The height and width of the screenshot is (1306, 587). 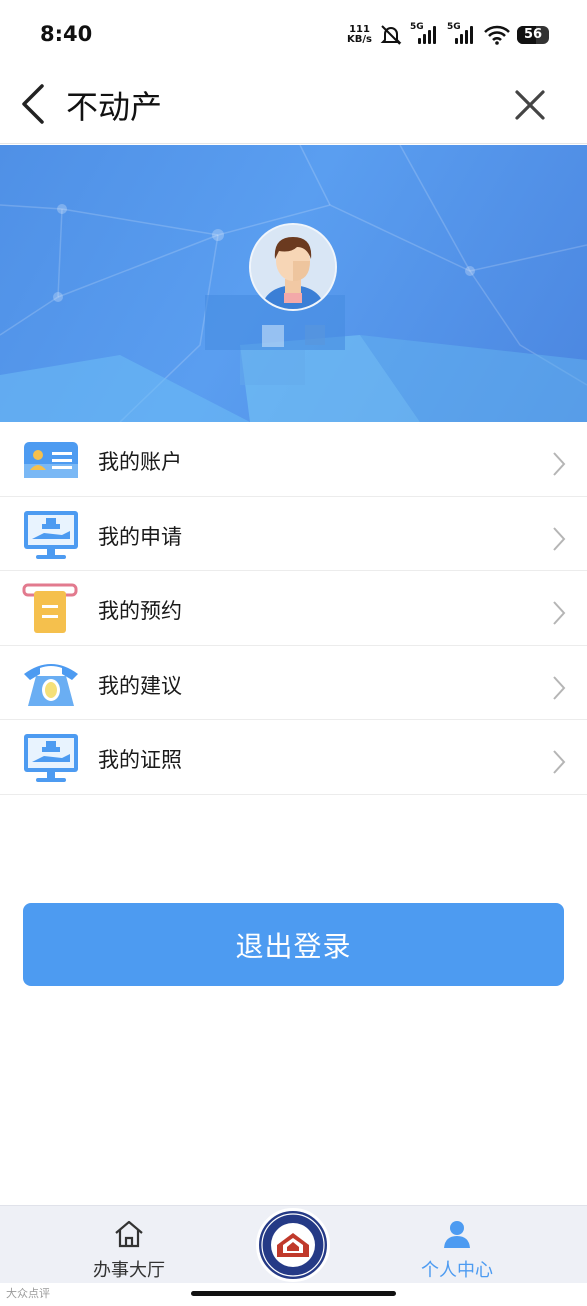 What do you see at coordinates (359, 34) in the screenshot?
I see `network-speed: 111 KB/s` at bounding box center [359, 34].